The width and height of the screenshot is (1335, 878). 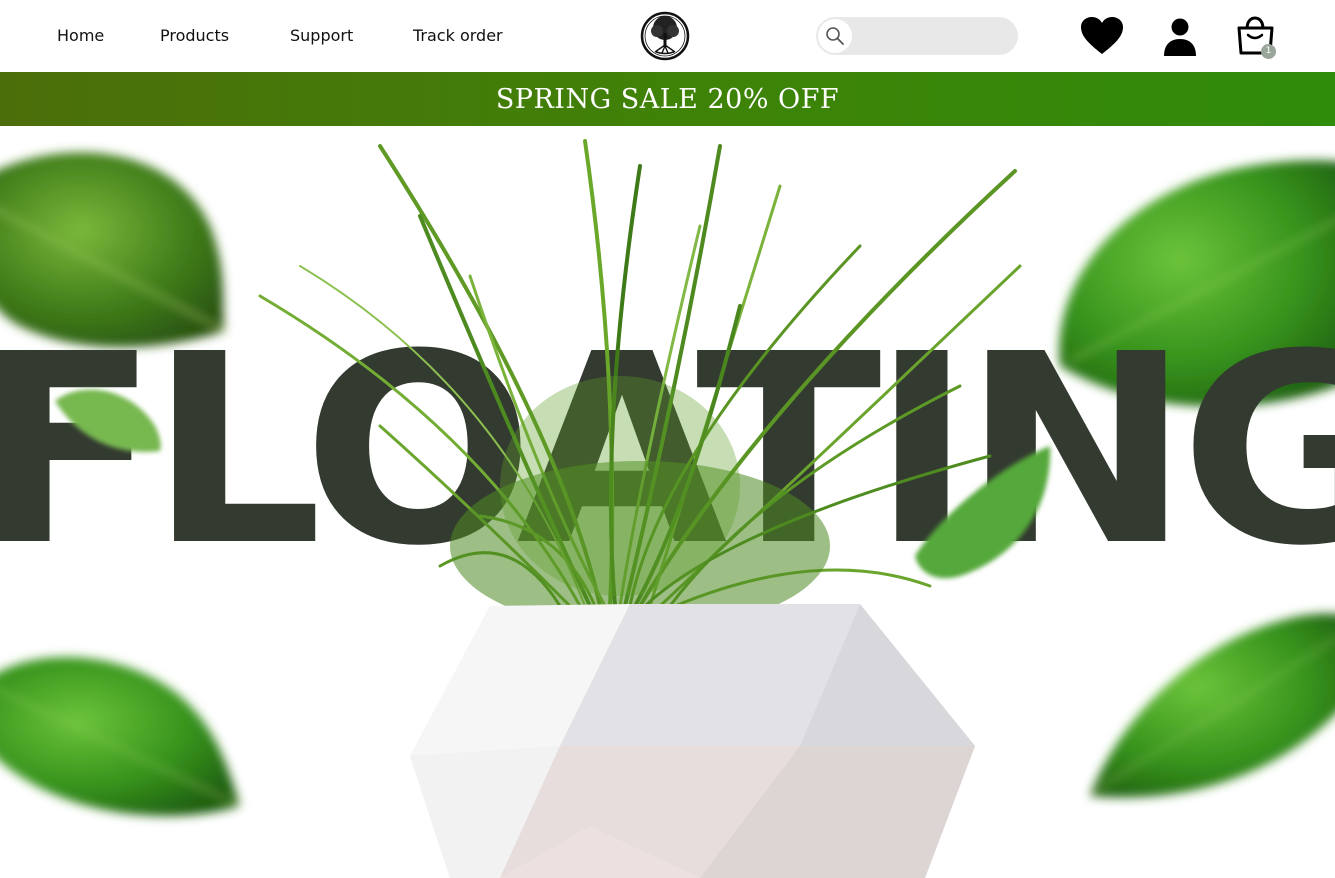 What do you see at coordinates (194, 35) in the screenshot?
I see `nav-products: Products` at bounding box center [194, 35].